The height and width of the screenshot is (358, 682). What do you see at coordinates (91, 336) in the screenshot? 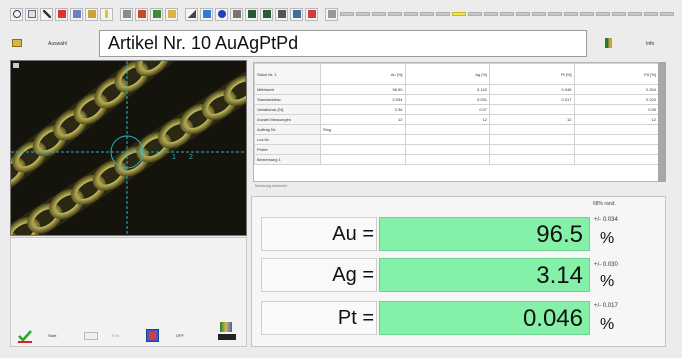
I see `edit-icon` at bounding box center [91, 336].